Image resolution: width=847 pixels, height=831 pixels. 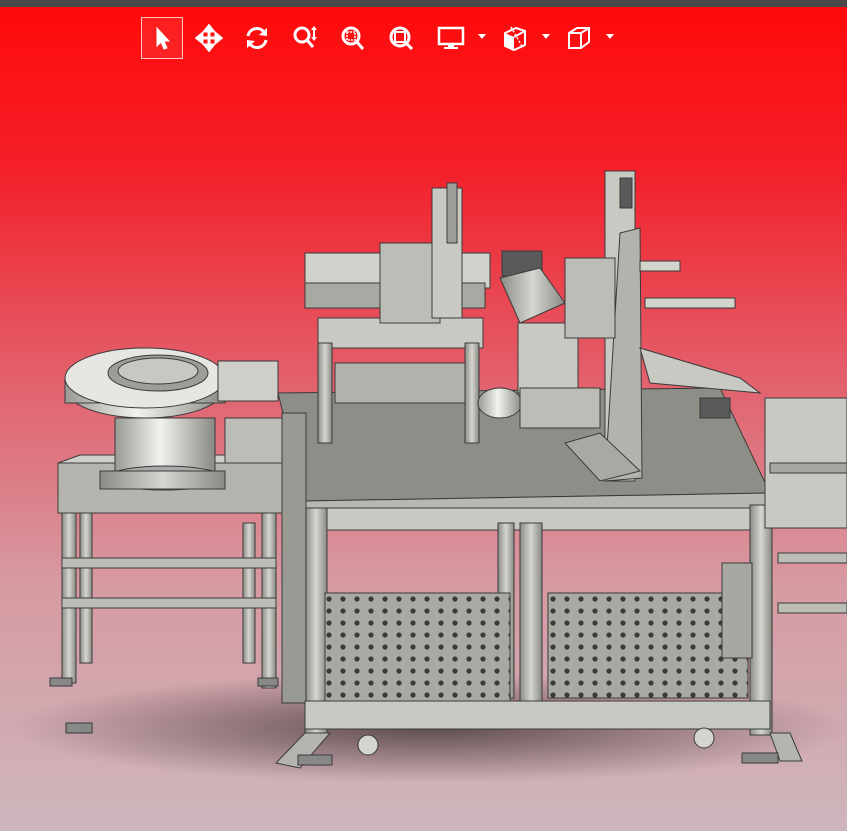 I want to click on select-tool-button, so click(x=162, y=38).